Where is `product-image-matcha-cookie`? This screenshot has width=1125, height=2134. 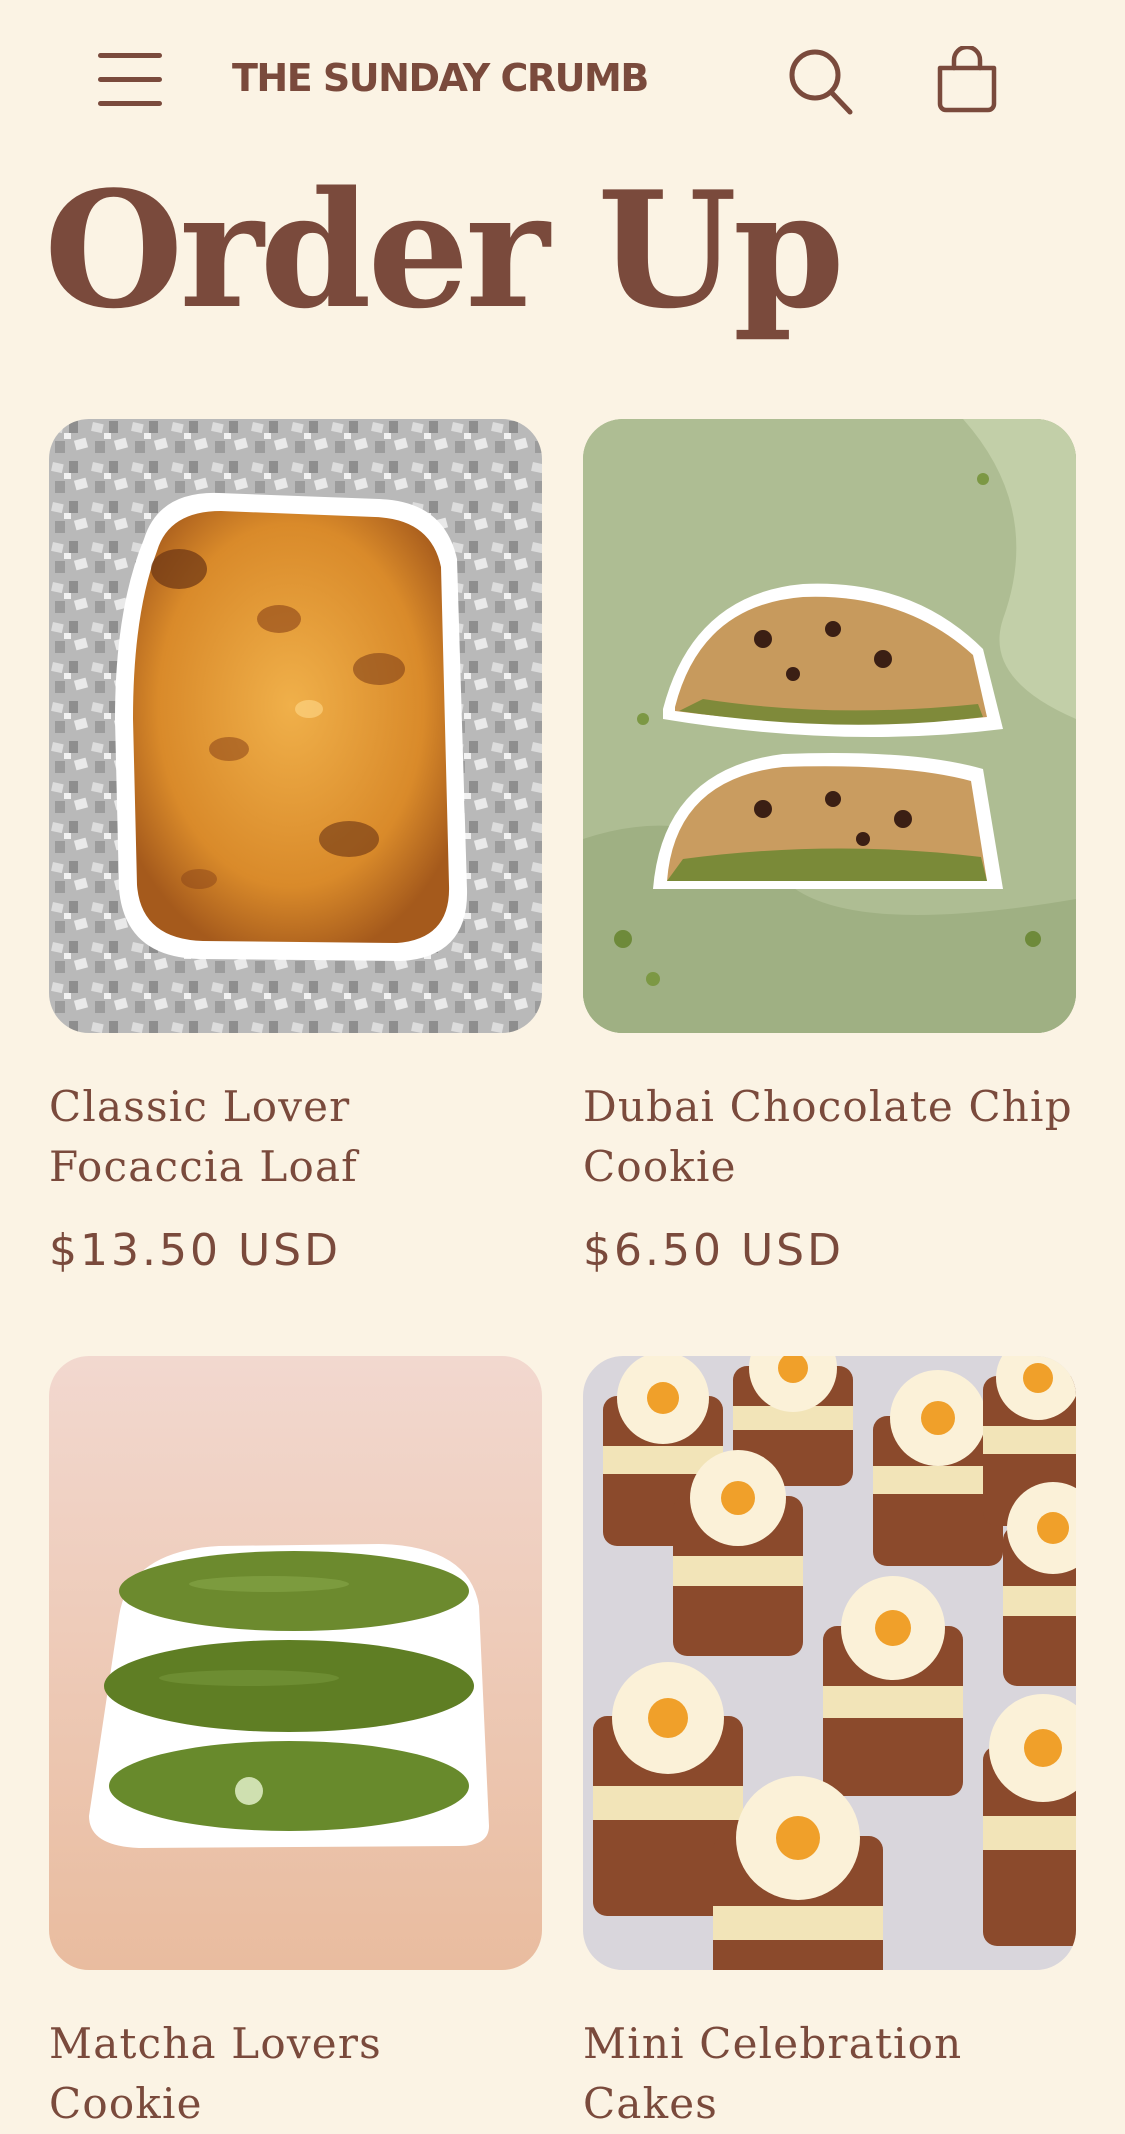
product-image-matcha-cookie is located at coordinates (295, 1663).